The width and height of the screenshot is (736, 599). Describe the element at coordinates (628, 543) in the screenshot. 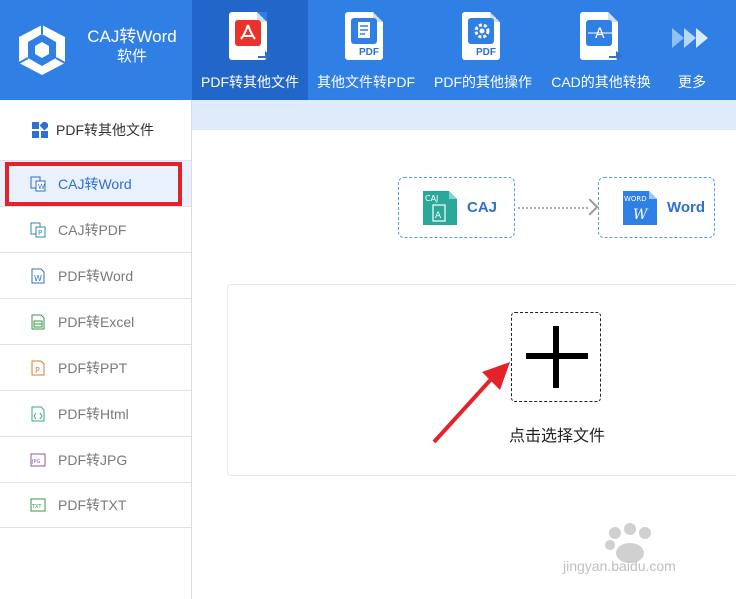

I see `baidu-watermark-icon` at that location.